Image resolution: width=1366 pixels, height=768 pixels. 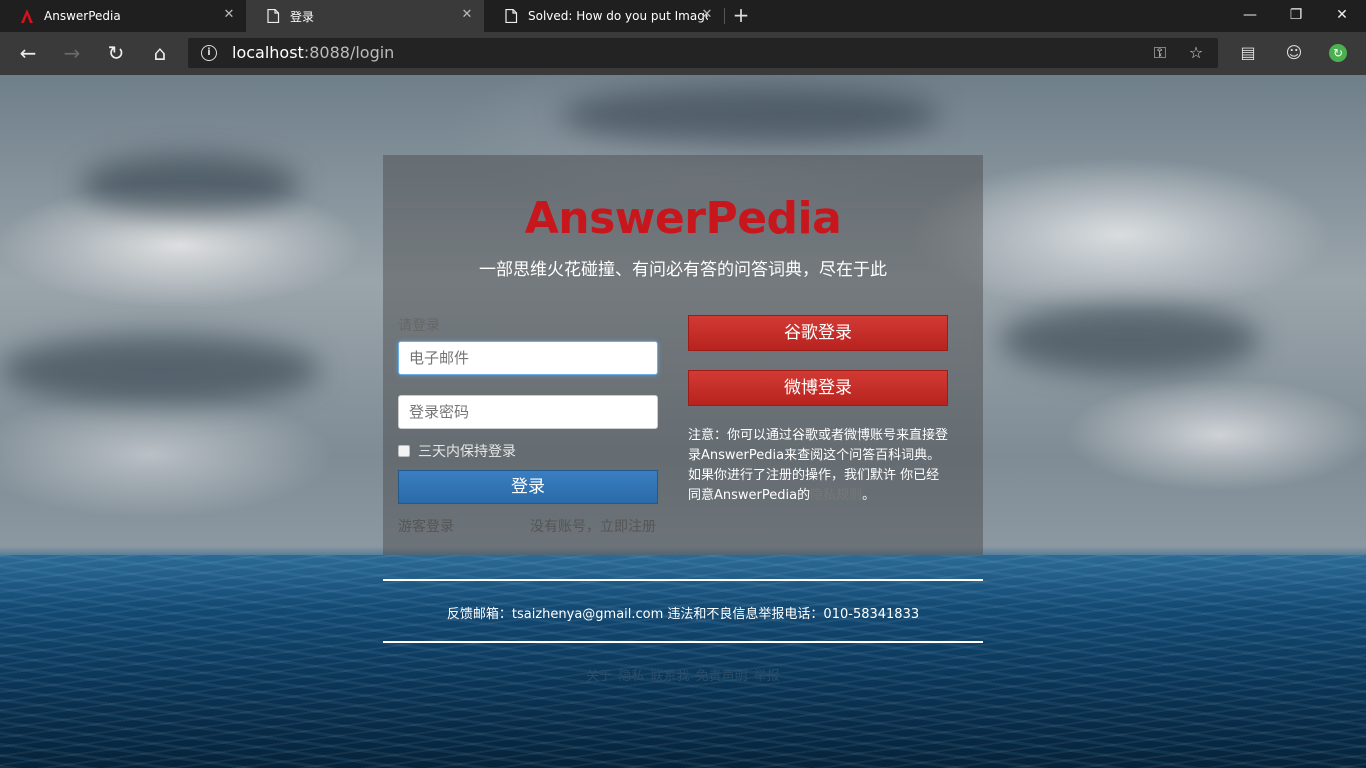 I want to click on browser-toolbar: ← → ↻ ⌂ i localhost:8088/login ⚿ ☆ ▤ ☺ ↻, so click(x=683, y=53).